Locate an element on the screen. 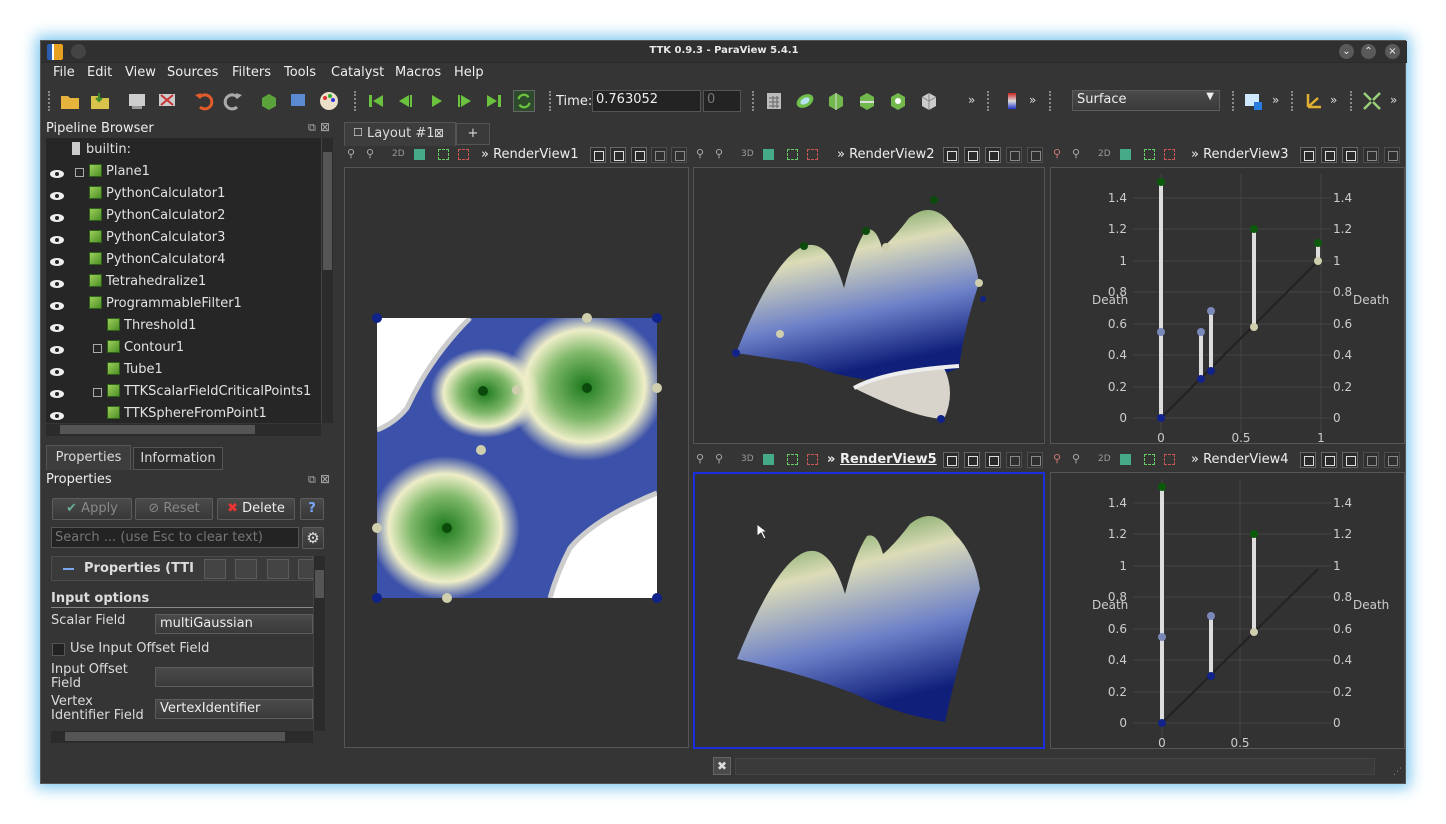  pipeline-item-pythoncalculator1: PythonCalculator1 is located at coordinates (181, 196).